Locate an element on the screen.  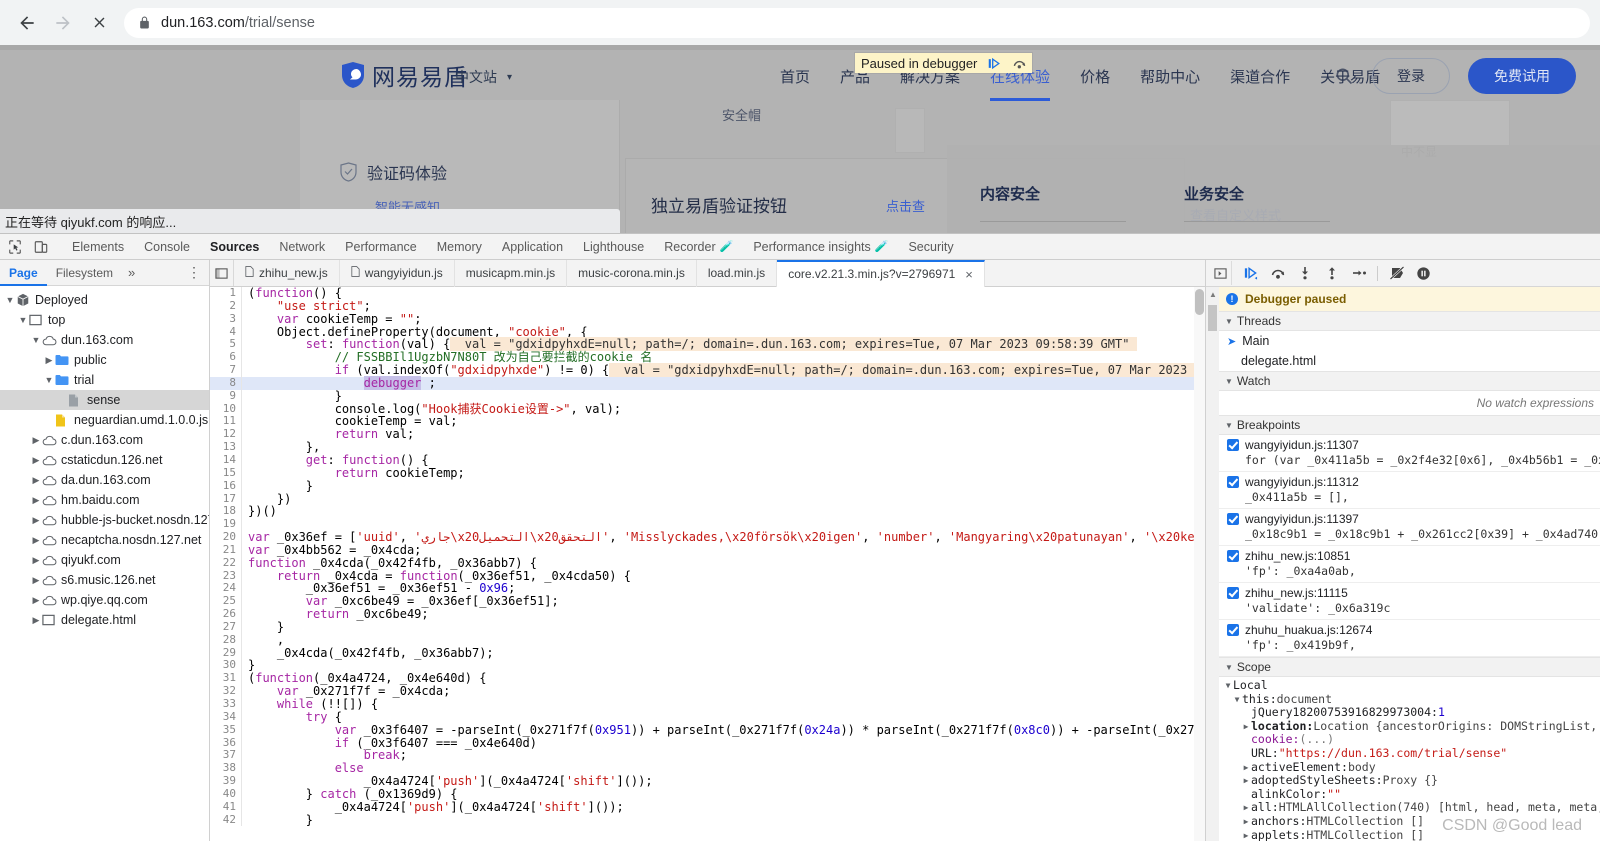
code-line: 16 } is located at coordinates (707, 486).